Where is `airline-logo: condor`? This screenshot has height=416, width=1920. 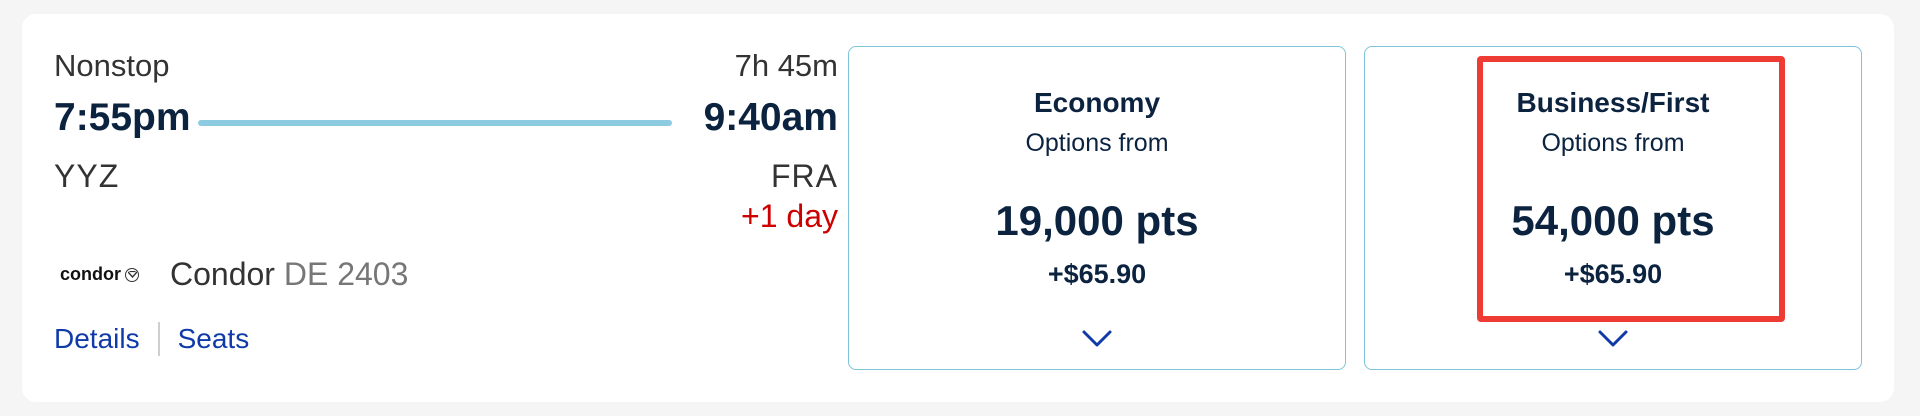
airline-logo: condor is located at coordinates (99, 274).